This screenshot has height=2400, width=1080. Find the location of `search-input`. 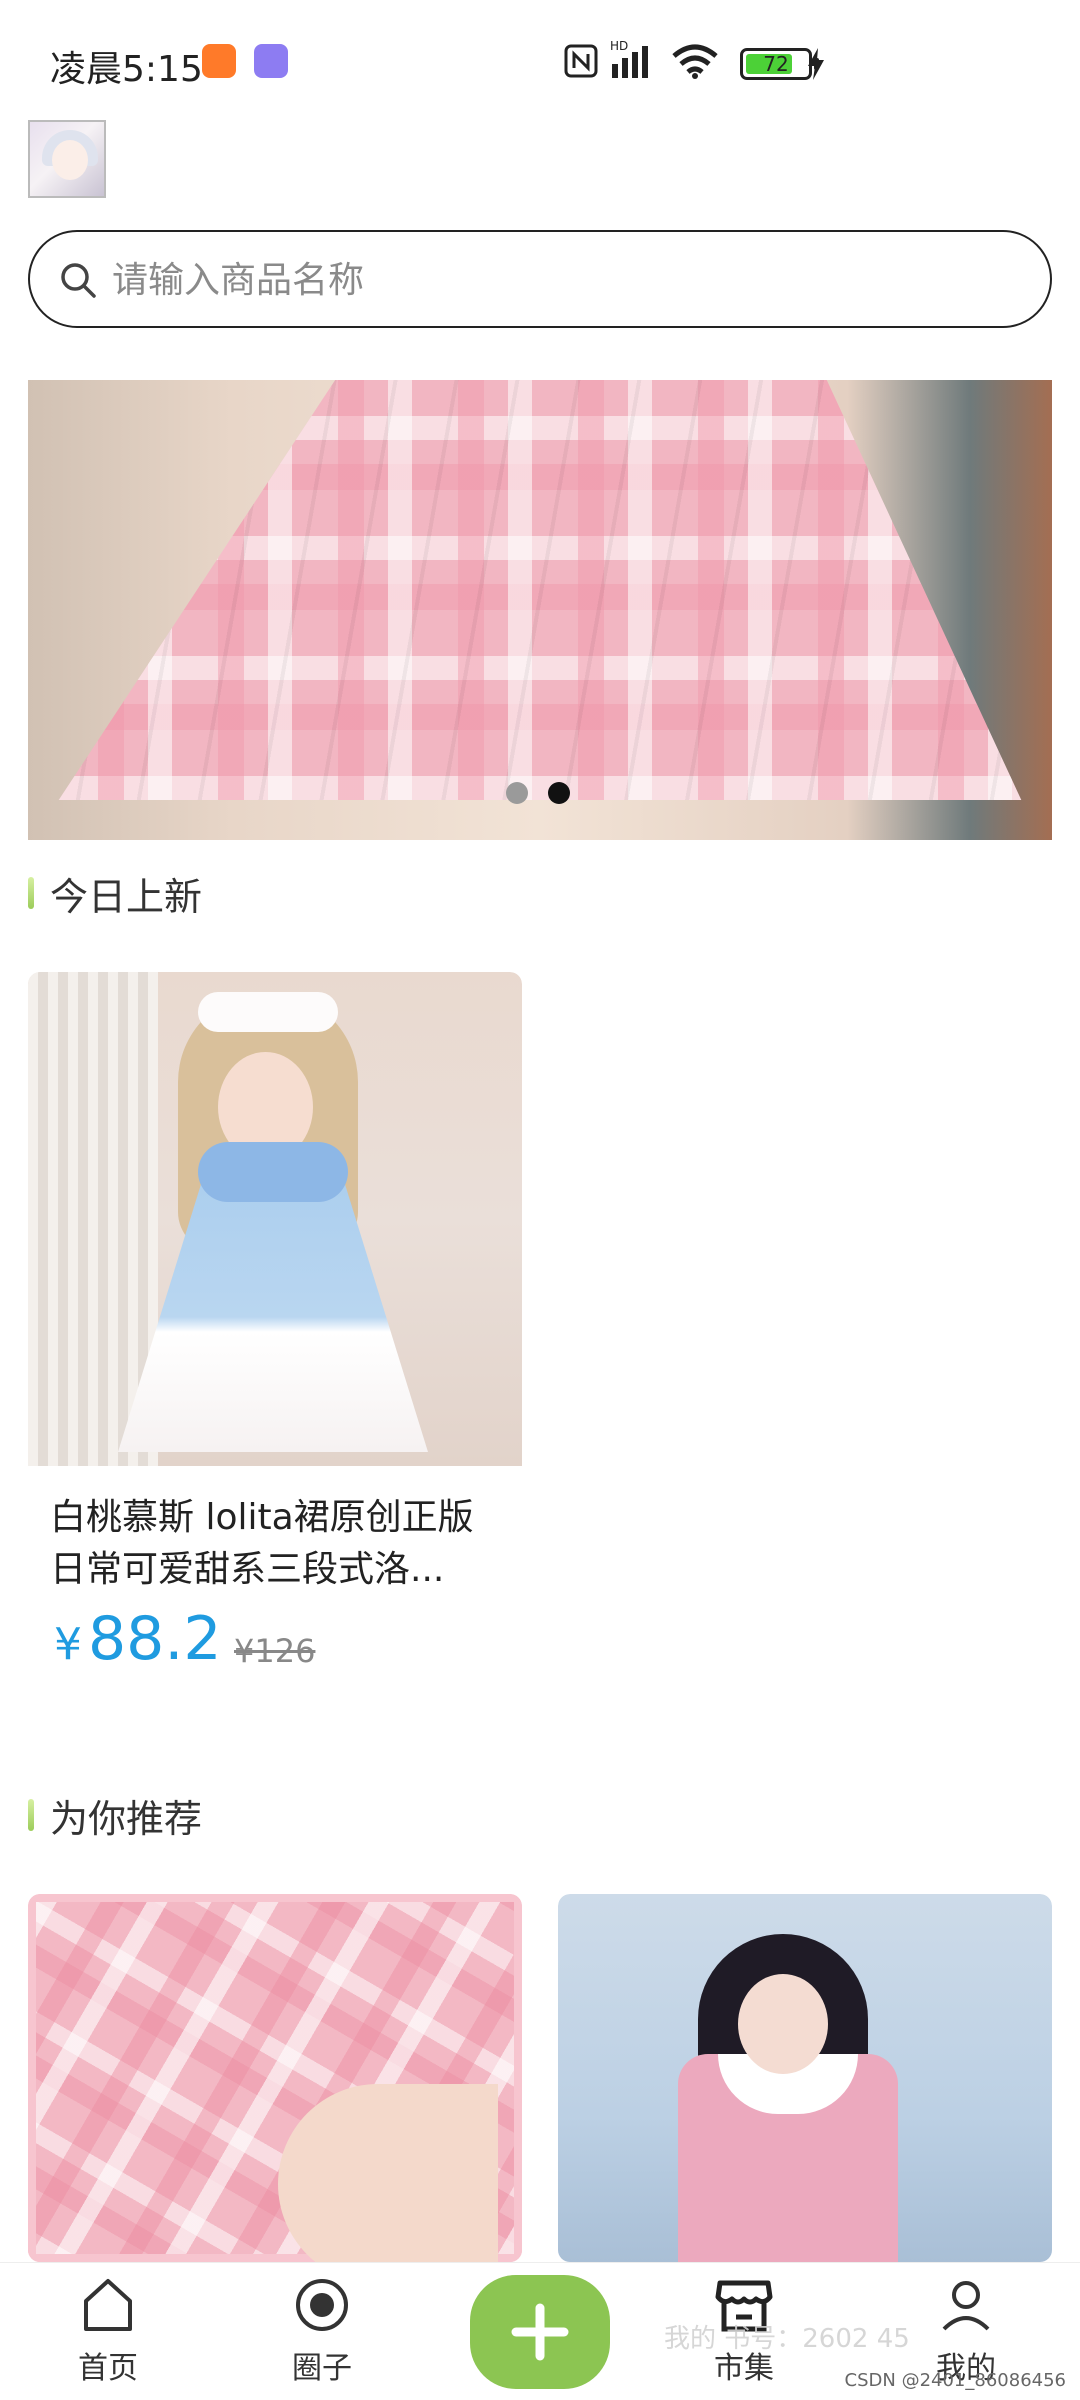

search-input is located at coordinates (562, 280).